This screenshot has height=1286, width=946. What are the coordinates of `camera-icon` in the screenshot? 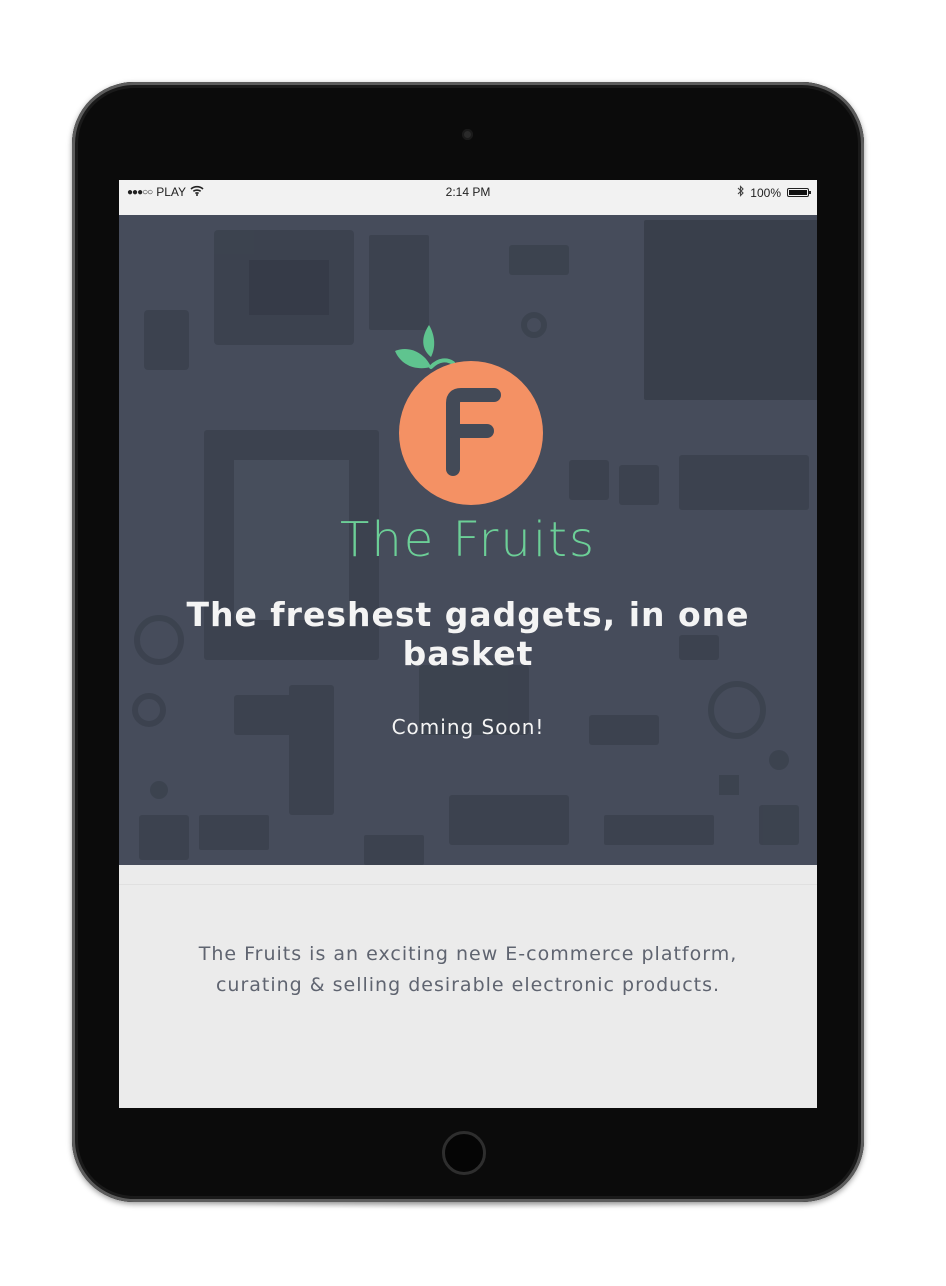 It's located at (467, 134).